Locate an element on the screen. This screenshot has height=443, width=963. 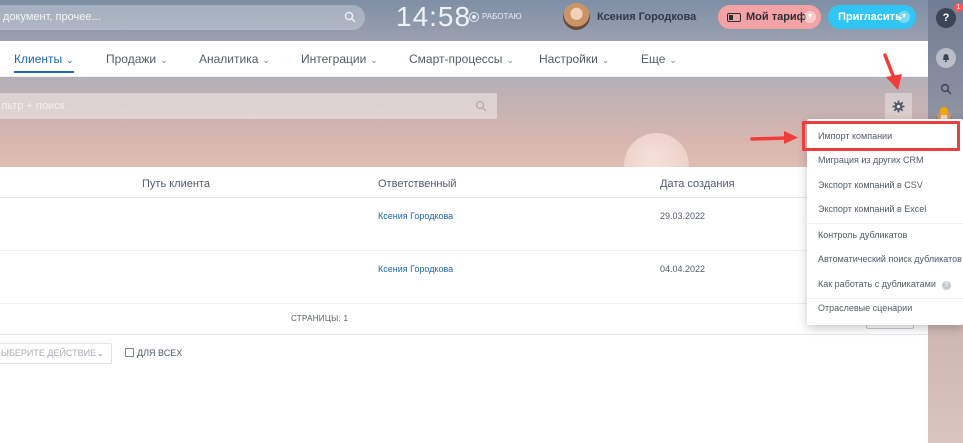
chat-status-badge is located at coordinates (944, 111).